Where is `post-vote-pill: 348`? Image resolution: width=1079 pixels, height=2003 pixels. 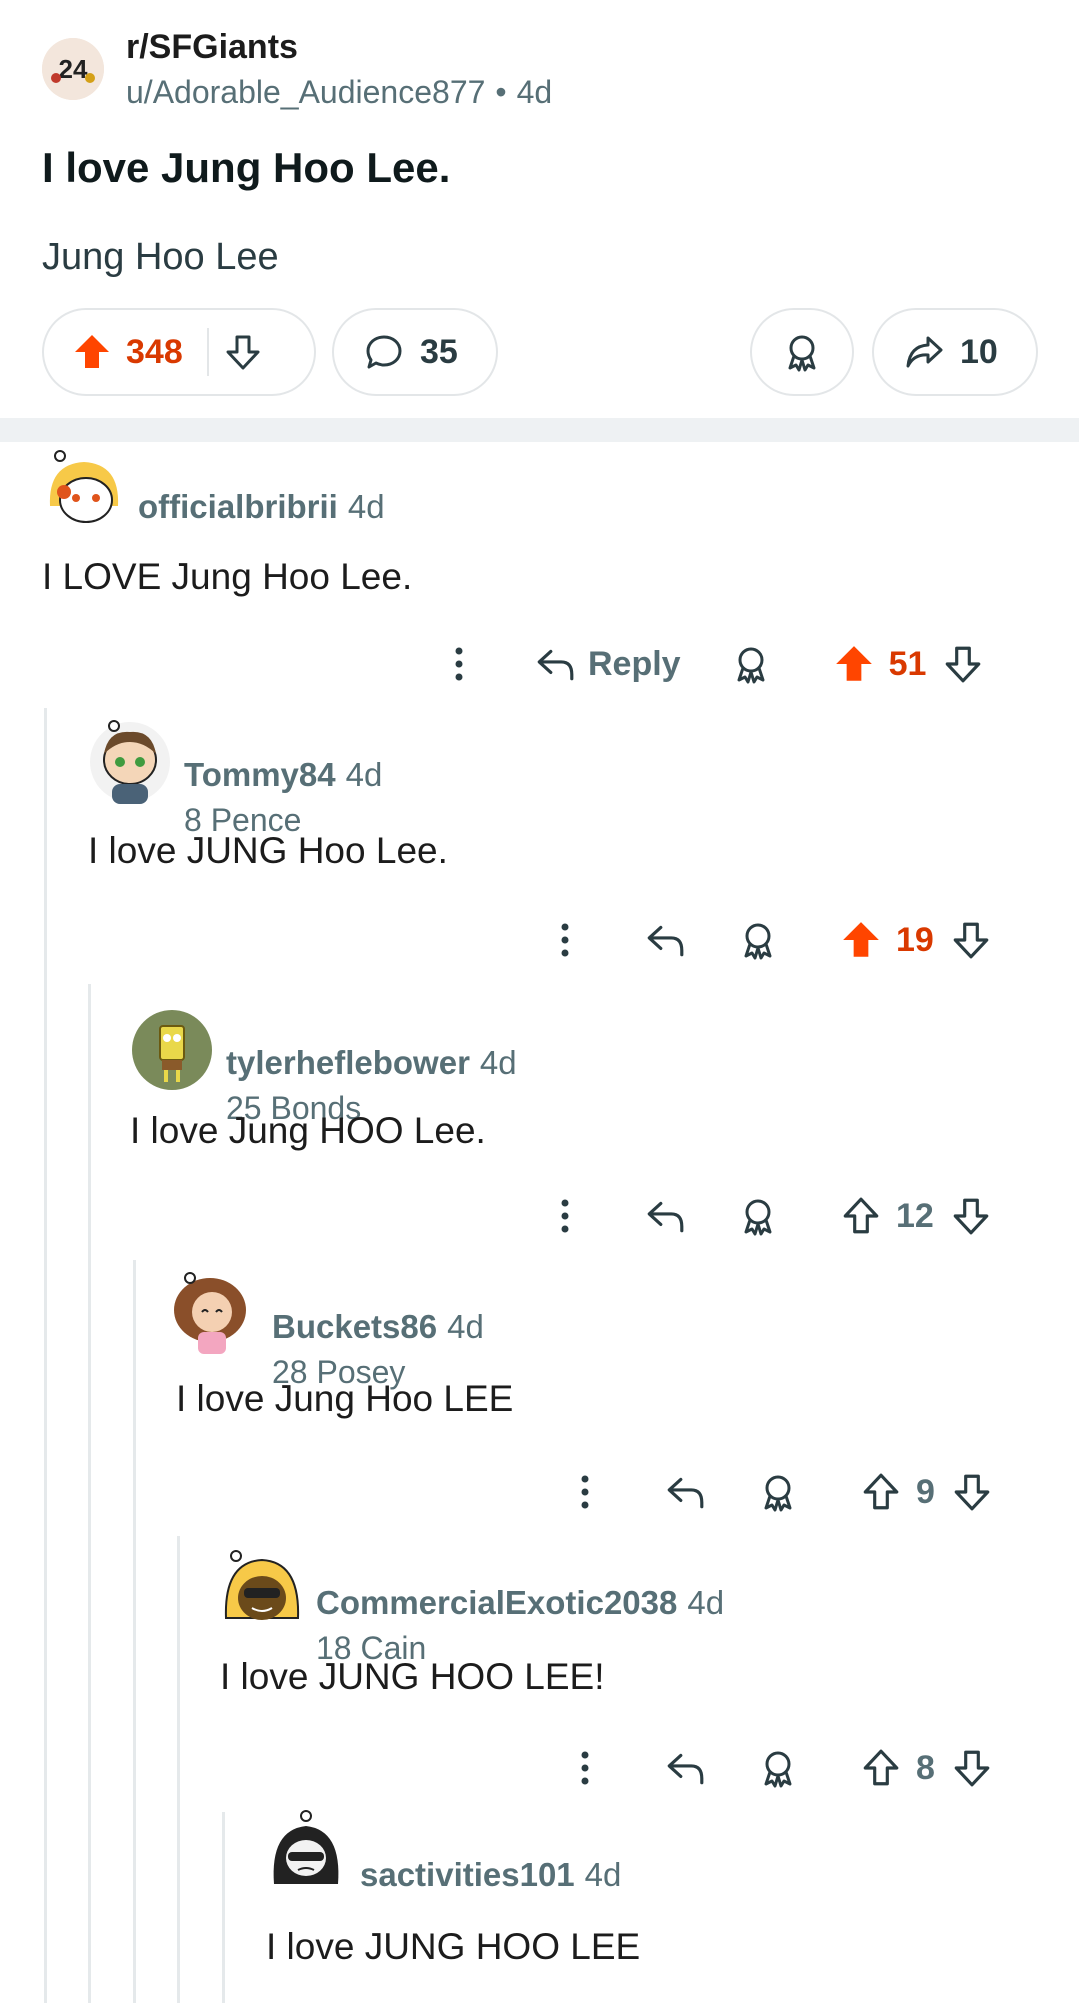
post-vote-pill: 348 is located at coordinates (179, 352).